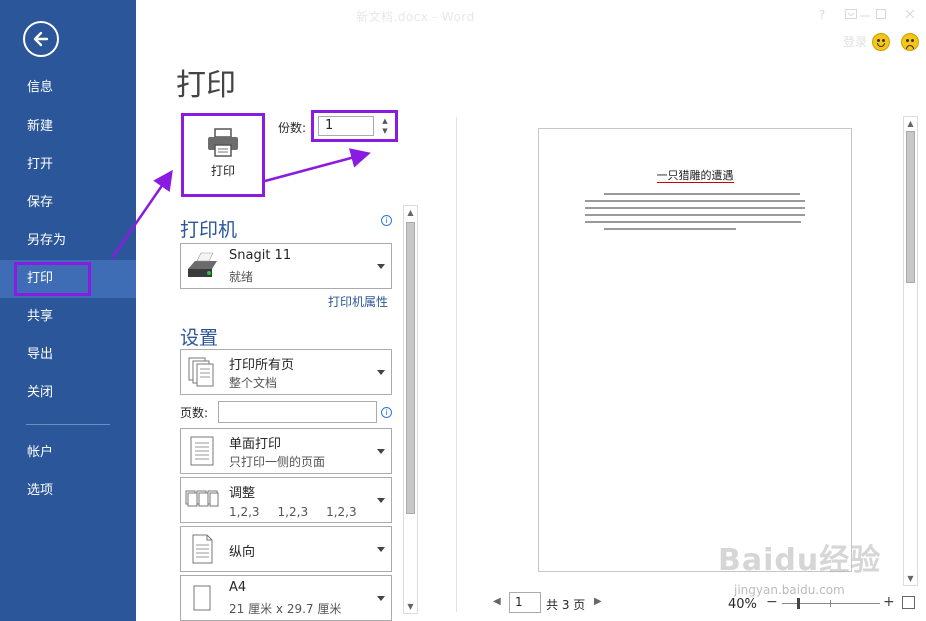 This screenshot has width=926, height=621. What do you see at coordinates (881, 15) in the screenshot?
I see `restore-icon` at bounding box center [881, 15].